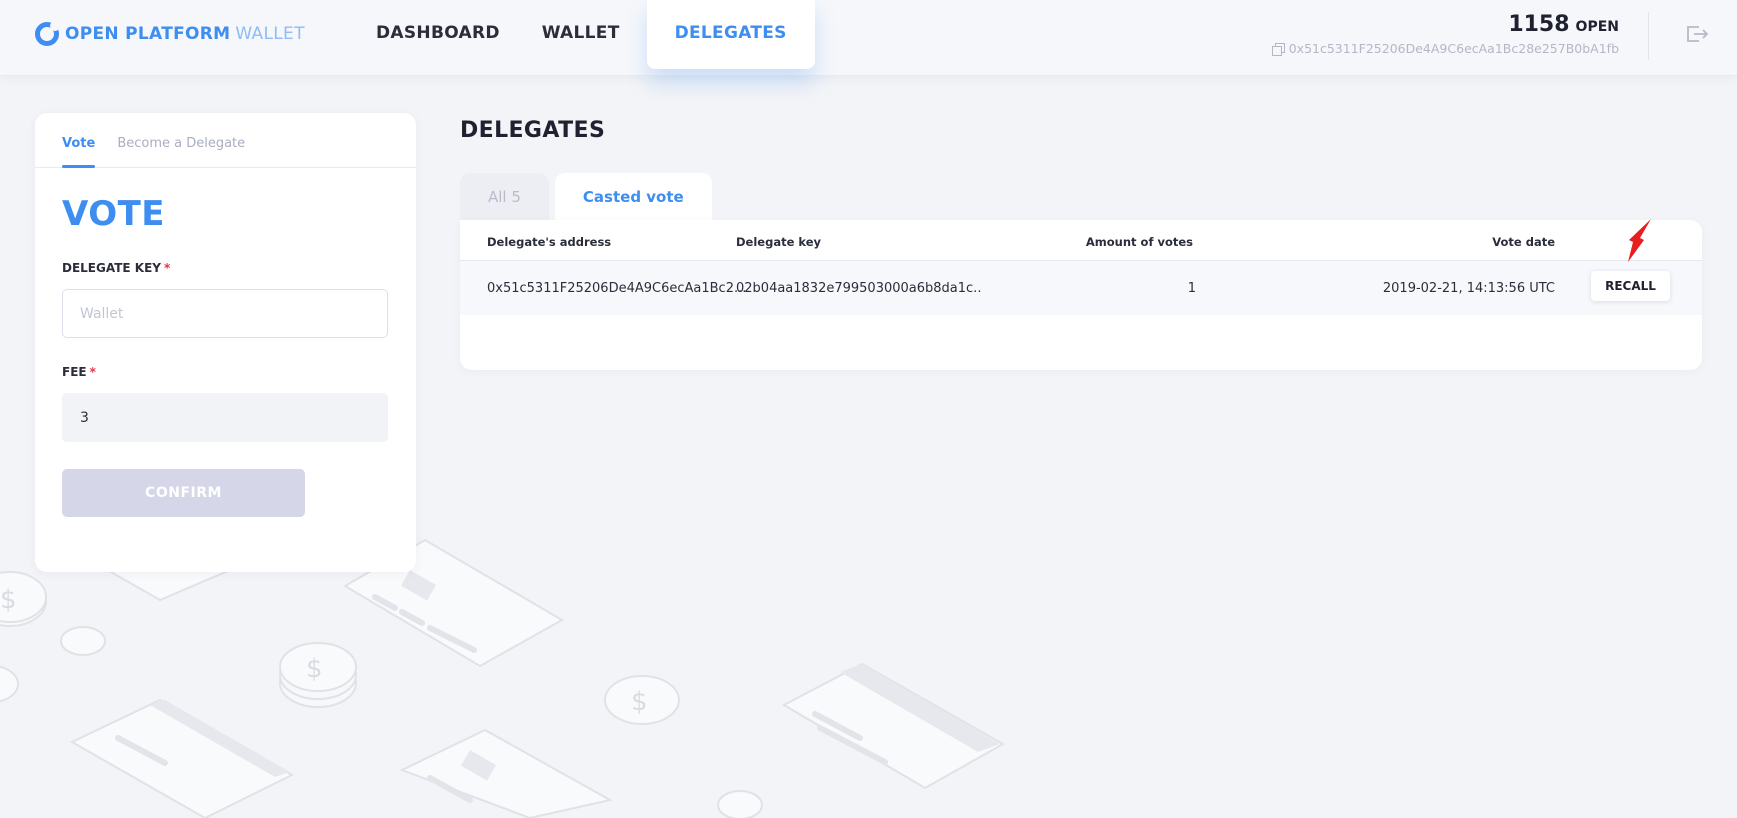 This screenshot has width=1737, height=818. I want to click on tab-casted-vote: Casted vote, so click(633, 197).